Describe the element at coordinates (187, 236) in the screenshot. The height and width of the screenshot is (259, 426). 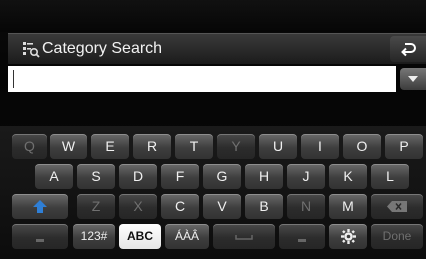
I see `mode-accent-key: ÁÀÂ` at that location.